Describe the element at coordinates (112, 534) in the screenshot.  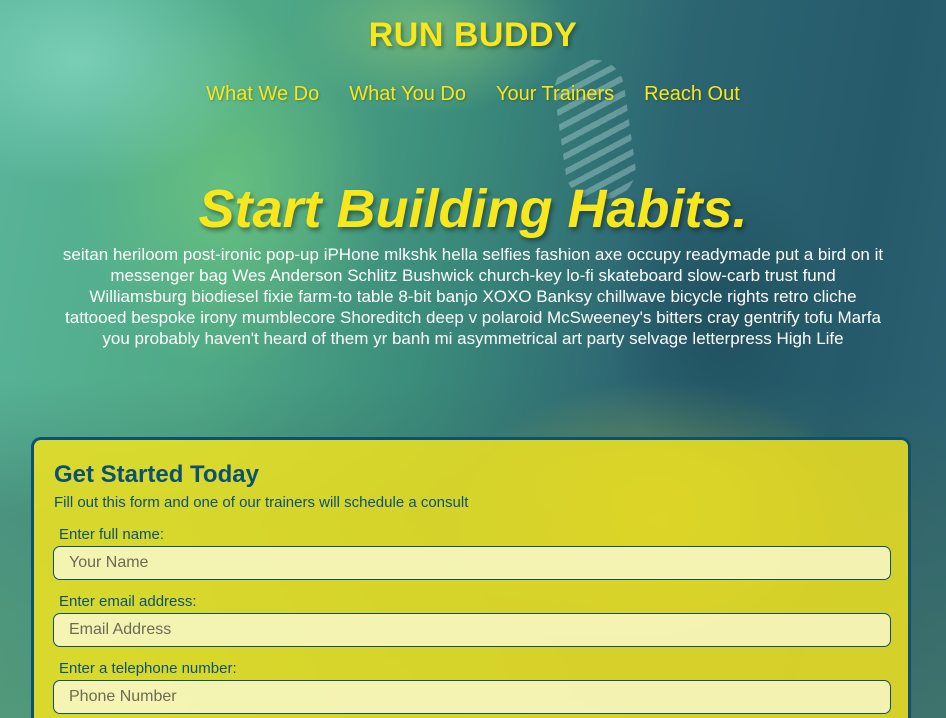
I see `full-name-label: Enter full name:` at that location.